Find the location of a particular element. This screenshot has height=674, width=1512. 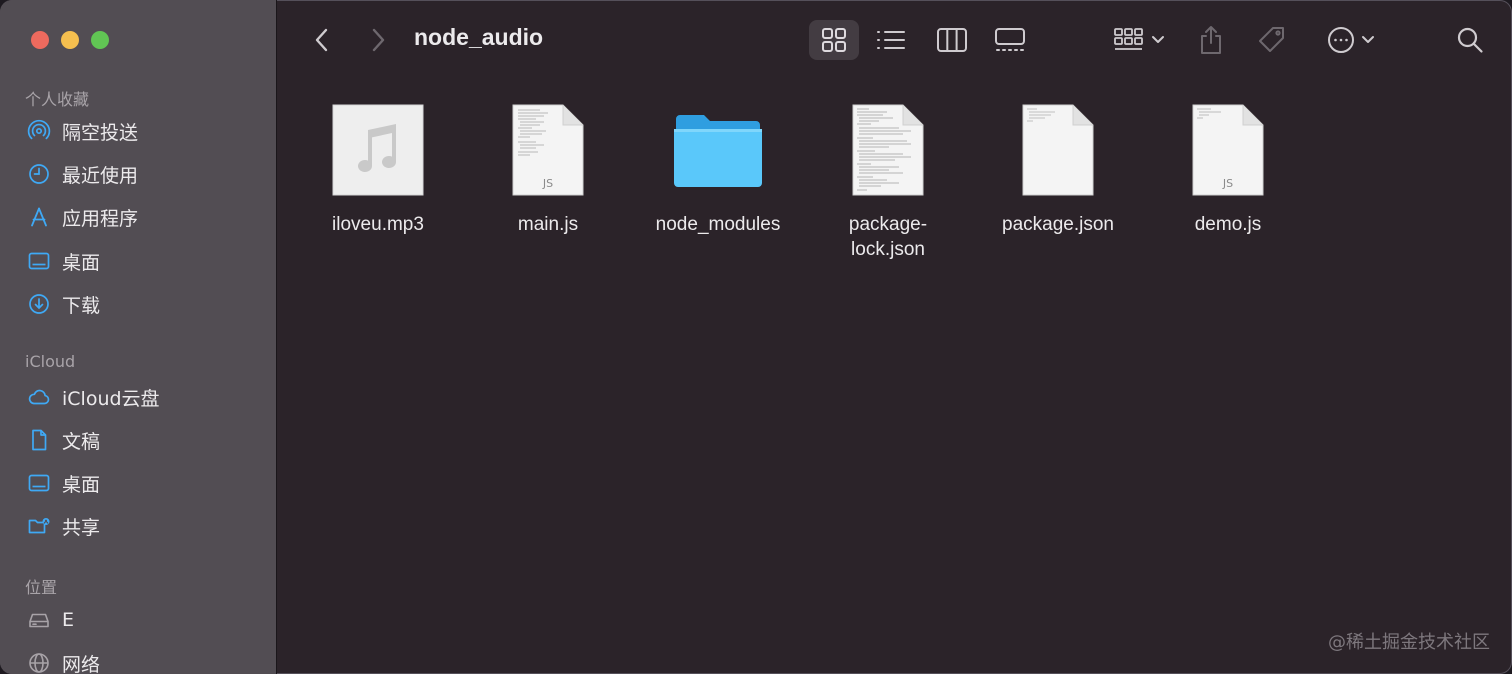

section-title-locations: 位置 is located at coordinates (41, 587).